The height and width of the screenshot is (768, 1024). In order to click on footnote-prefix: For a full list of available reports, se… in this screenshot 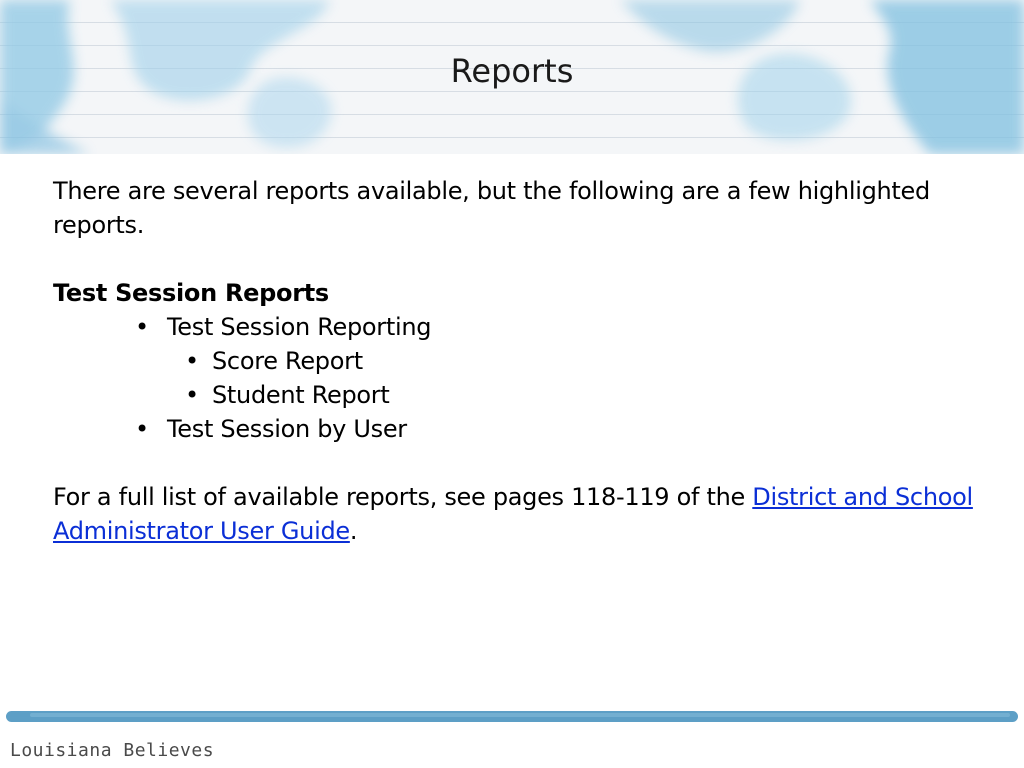, I will do `click(403, 497)`.